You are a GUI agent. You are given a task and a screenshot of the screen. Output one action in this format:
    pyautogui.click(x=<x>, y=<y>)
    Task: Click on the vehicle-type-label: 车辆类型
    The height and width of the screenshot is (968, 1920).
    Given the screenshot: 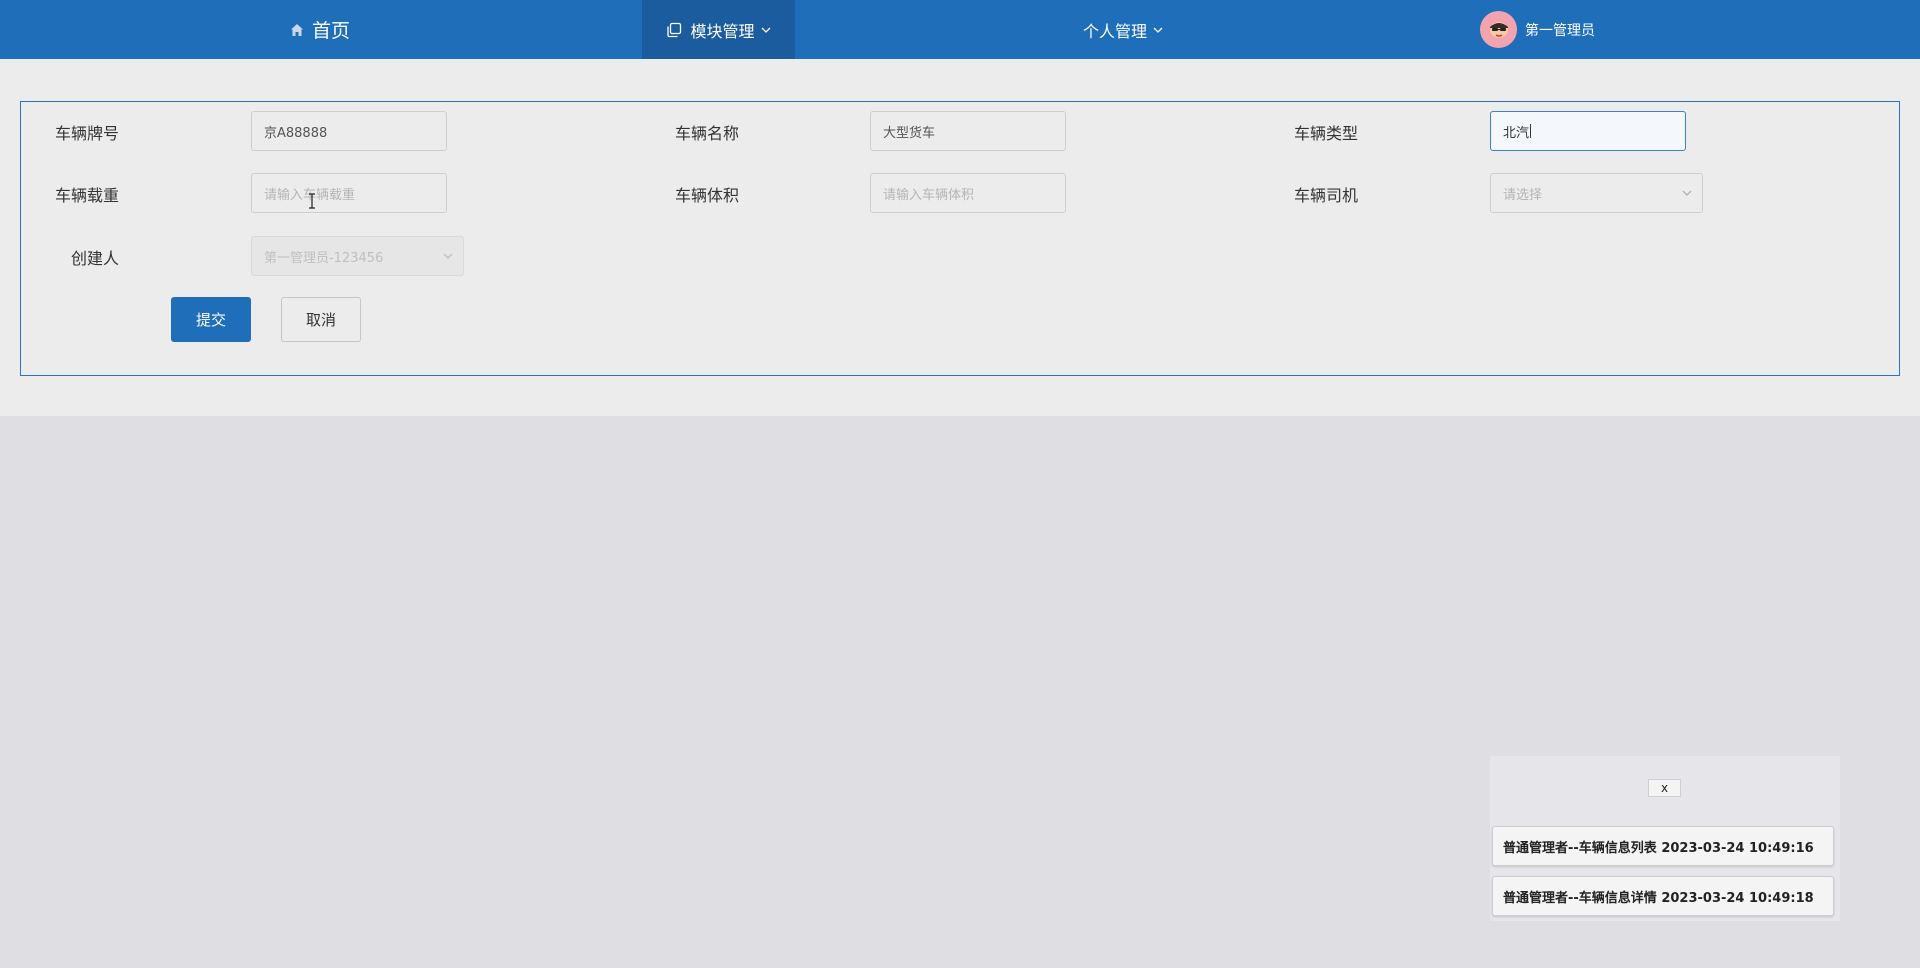 What is the action you would take?
    pyautogui.click(x=1326, y=133)
    